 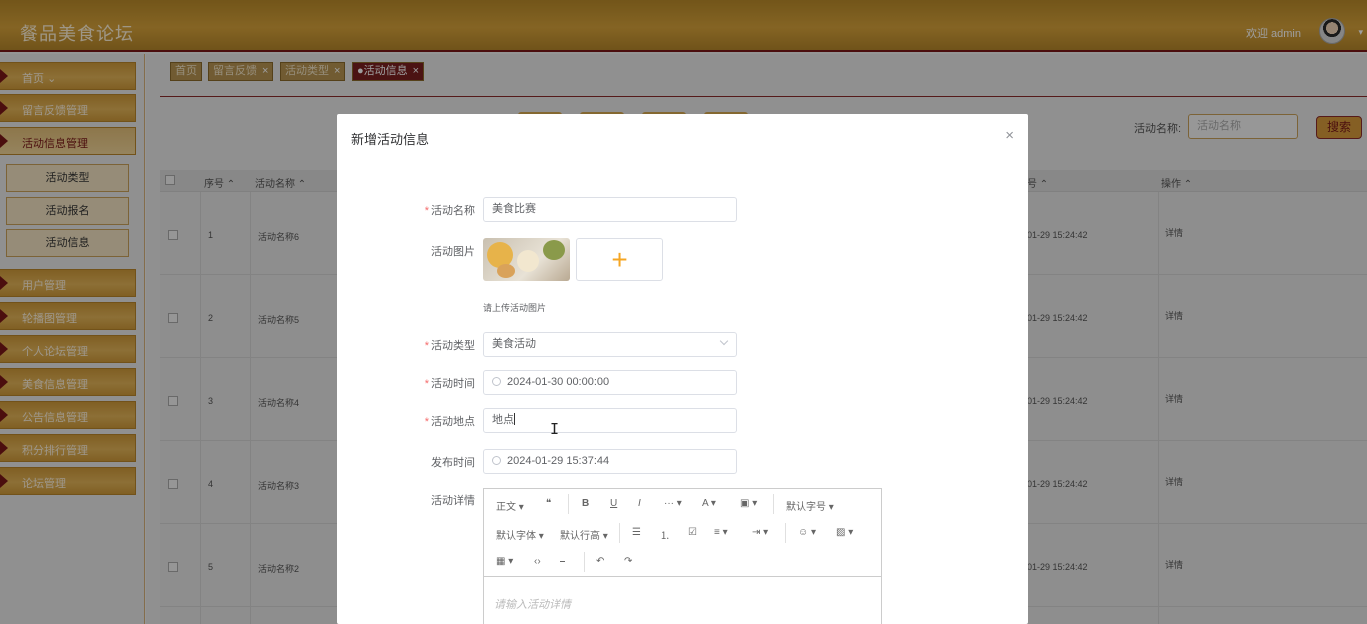 I want to click on picker-value: 2024-01-30 00:00:00, so click(x=558, y=382).